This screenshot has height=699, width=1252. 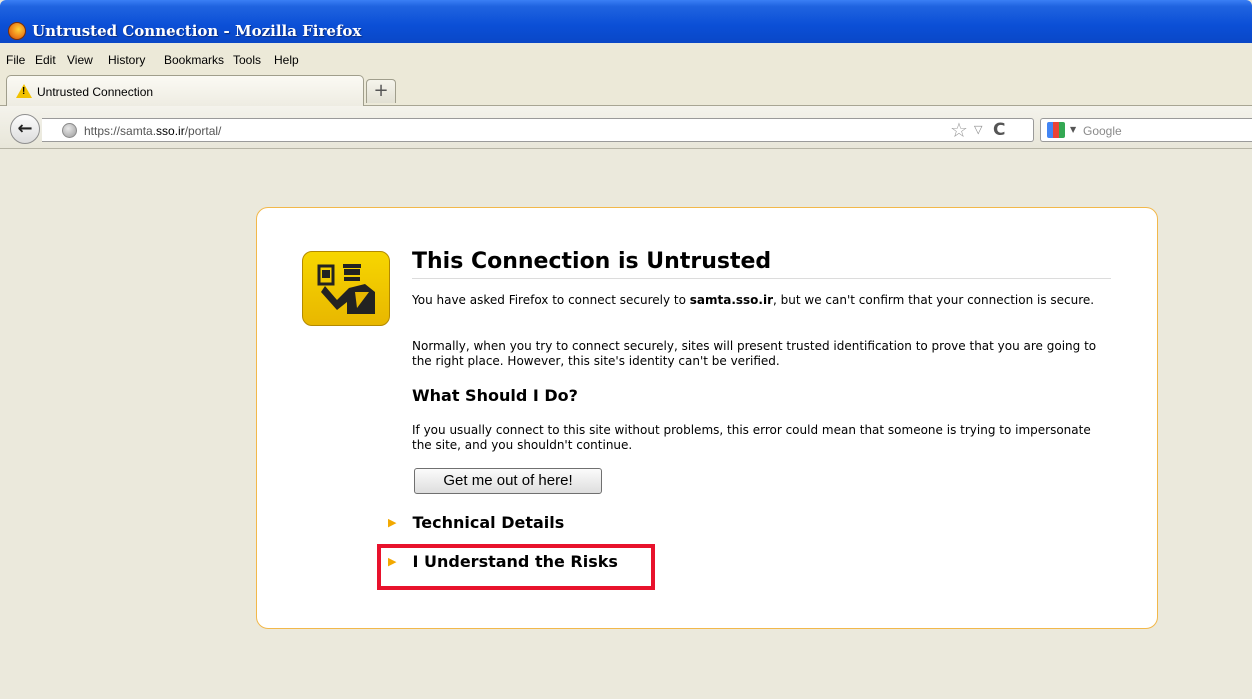 What do you see at coordinates (247, 60) in the screenshot?
I see `menu-tools: Tools` at bounding box center [247, 60].